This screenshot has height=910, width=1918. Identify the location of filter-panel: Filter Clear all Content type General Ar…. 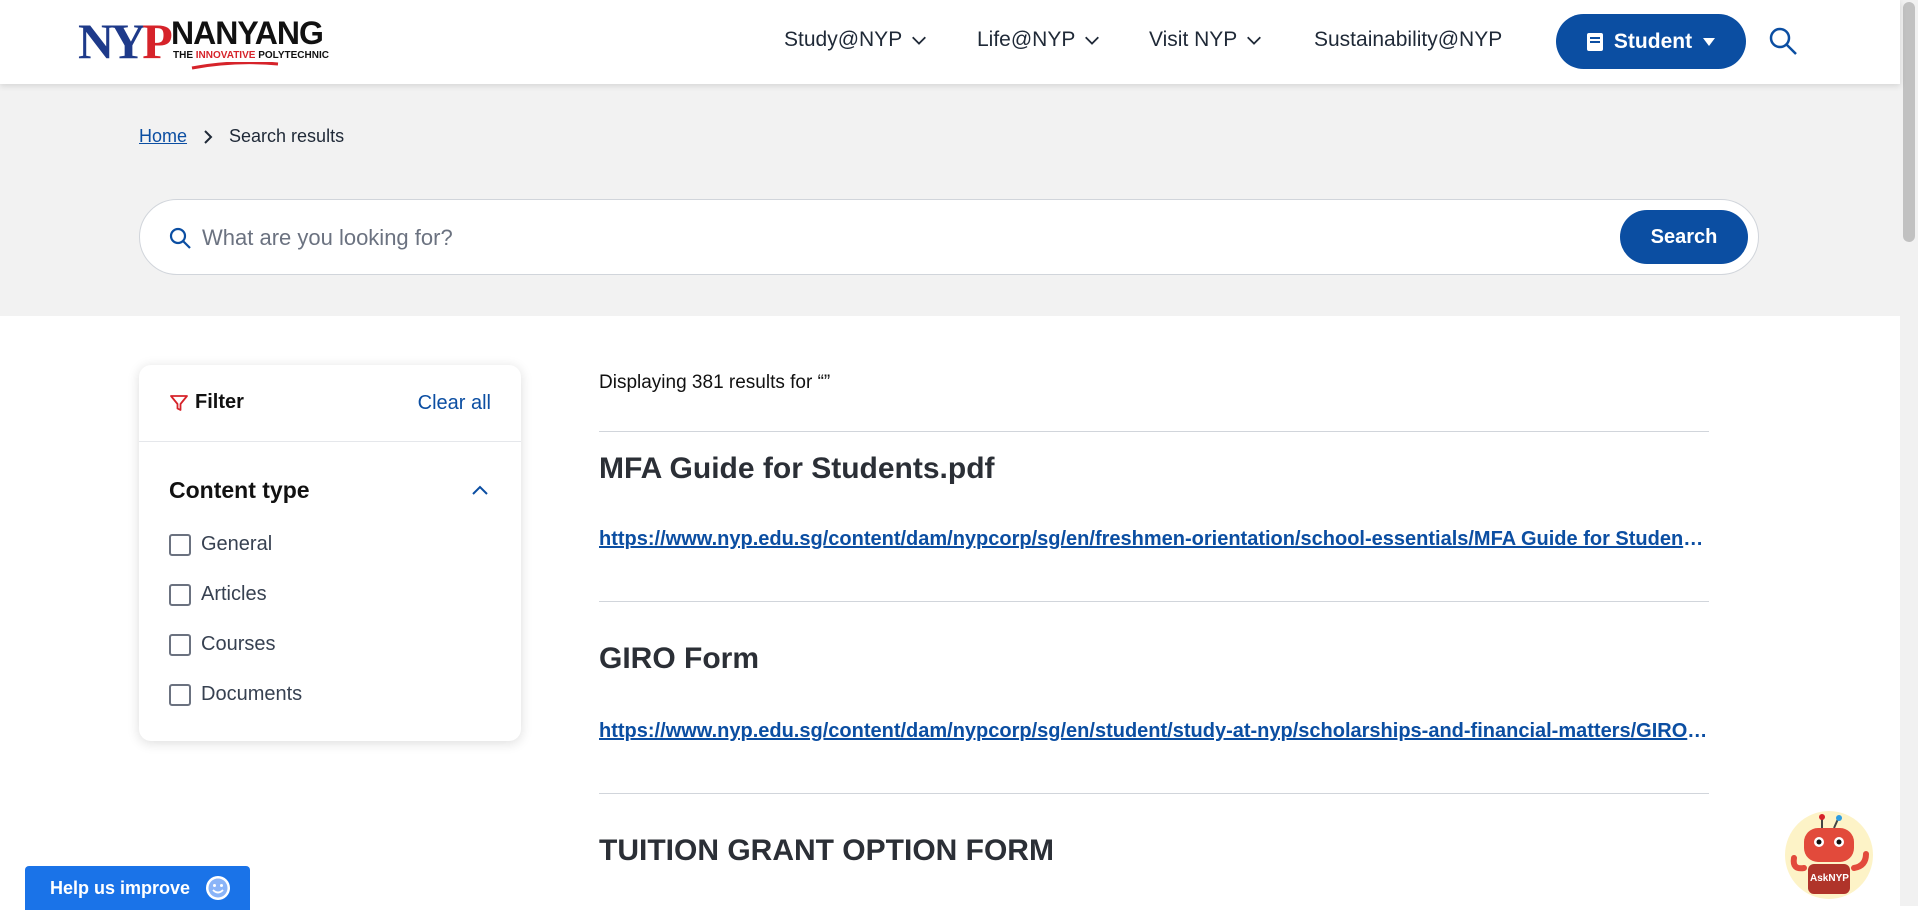
(330, 553).